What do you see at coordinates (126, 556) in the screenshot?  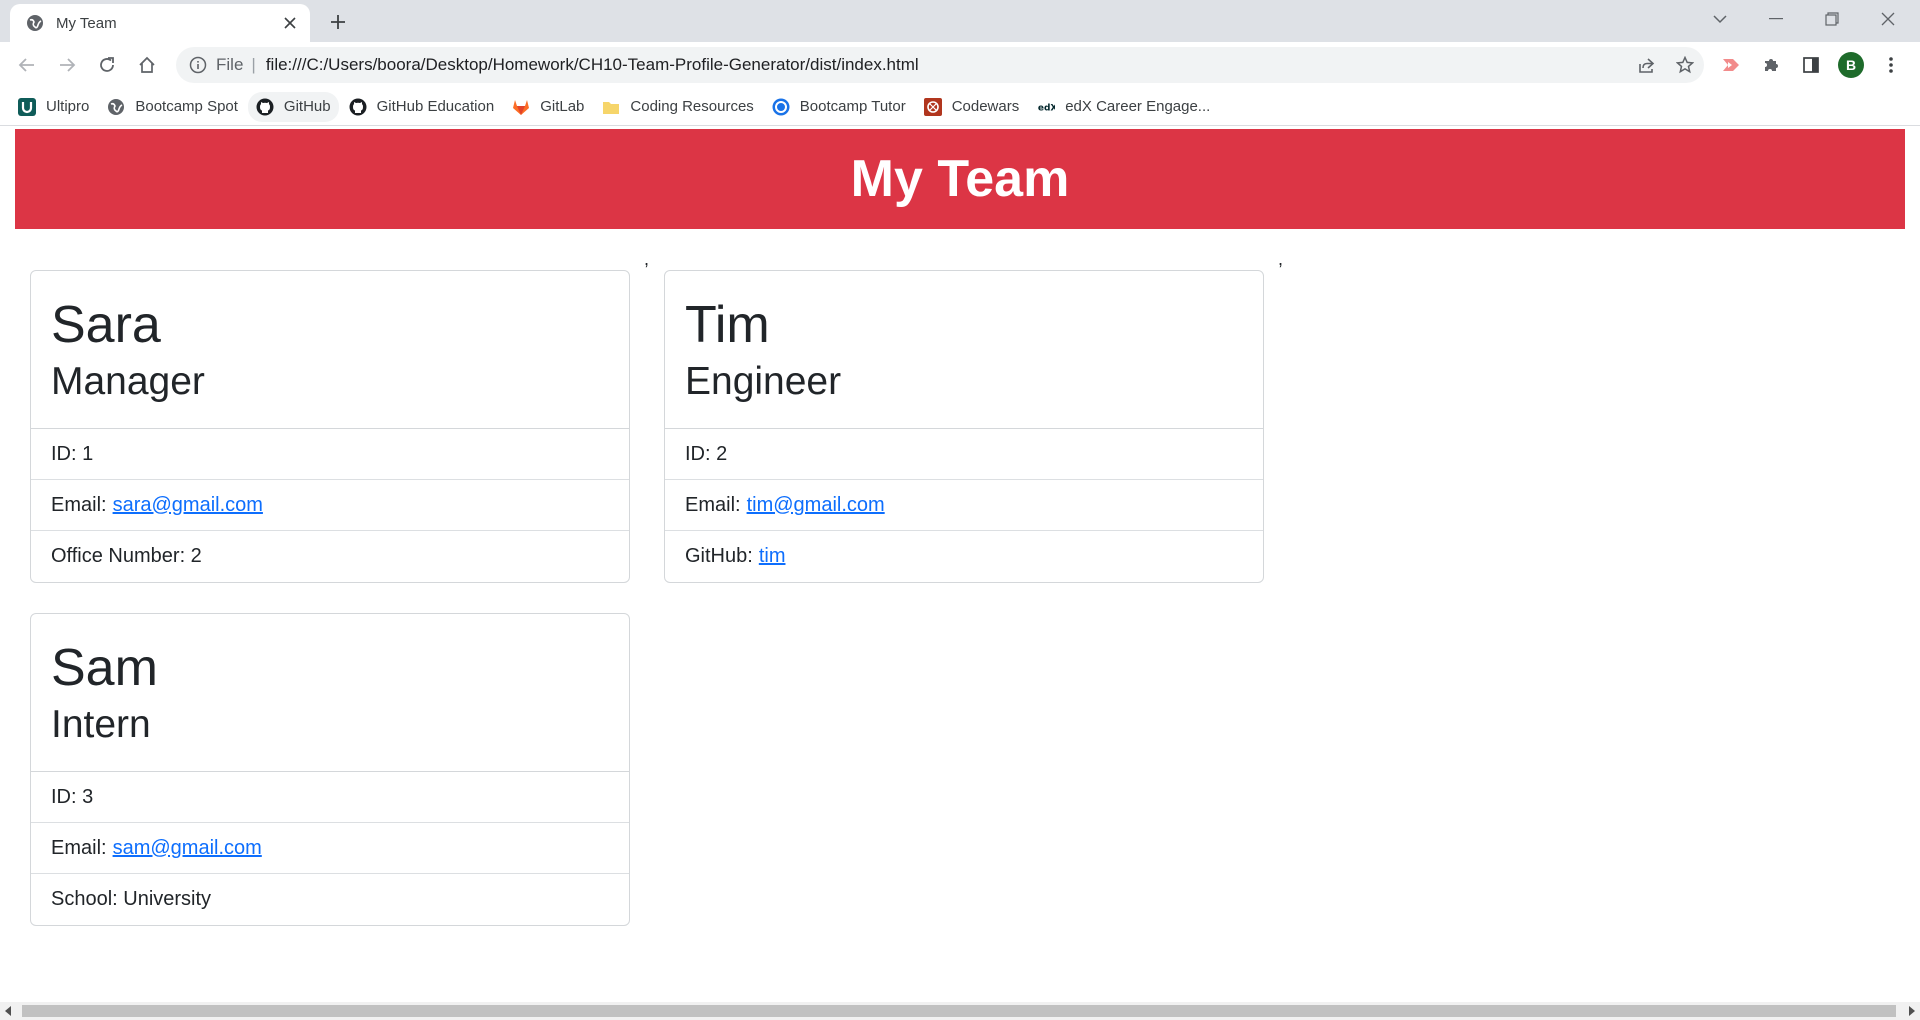 I see `office-number-text: Office Number: 2` at bounding box center [126, 556].